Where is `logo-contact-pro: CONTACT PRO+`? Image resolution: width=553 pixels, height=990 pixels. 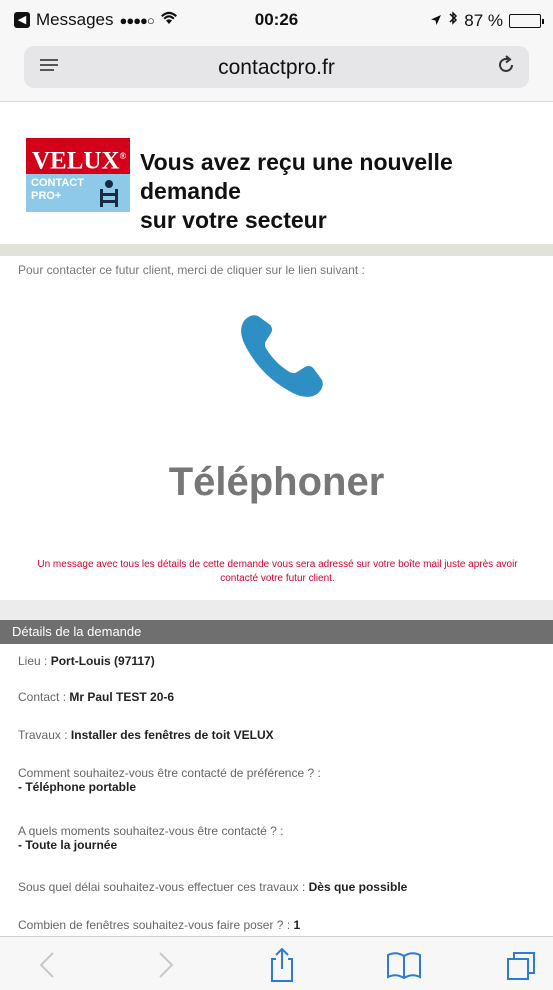 logo-contact-pro: CONTACT PRO+ is located at coordinates (78, 193).